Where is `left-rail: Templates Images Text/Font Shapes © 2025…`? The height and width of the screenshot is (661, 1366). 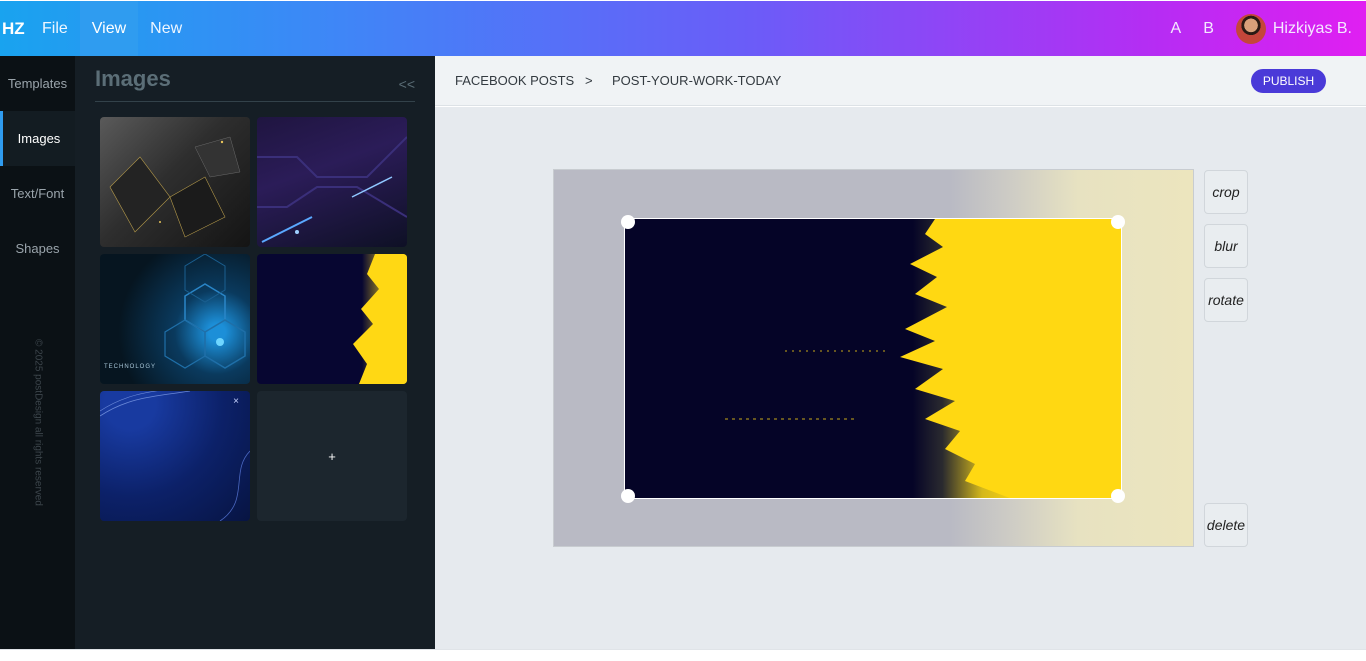
left-rail: Templates Images Text/Font Shapes © 2025… is located at coordinates (37, 352).